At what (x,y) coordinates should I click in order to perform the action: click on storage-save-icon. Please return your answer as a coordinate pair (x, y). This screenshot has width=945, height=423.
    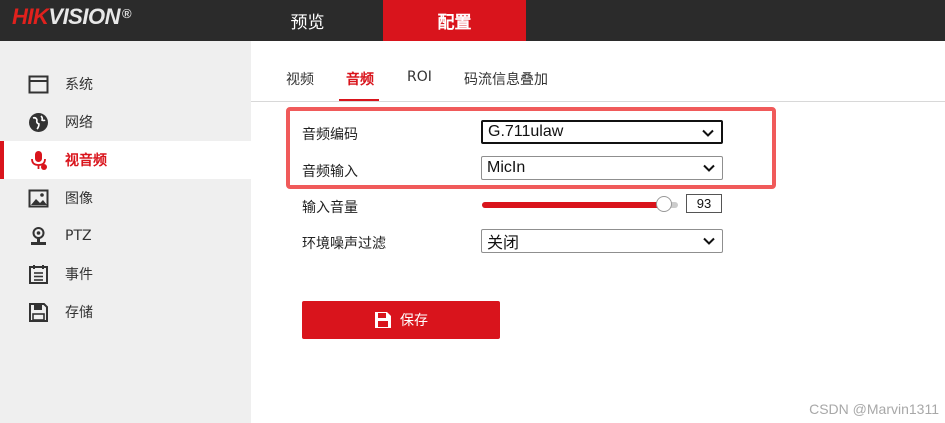
    Looking at the image, I should click on (38, 312).